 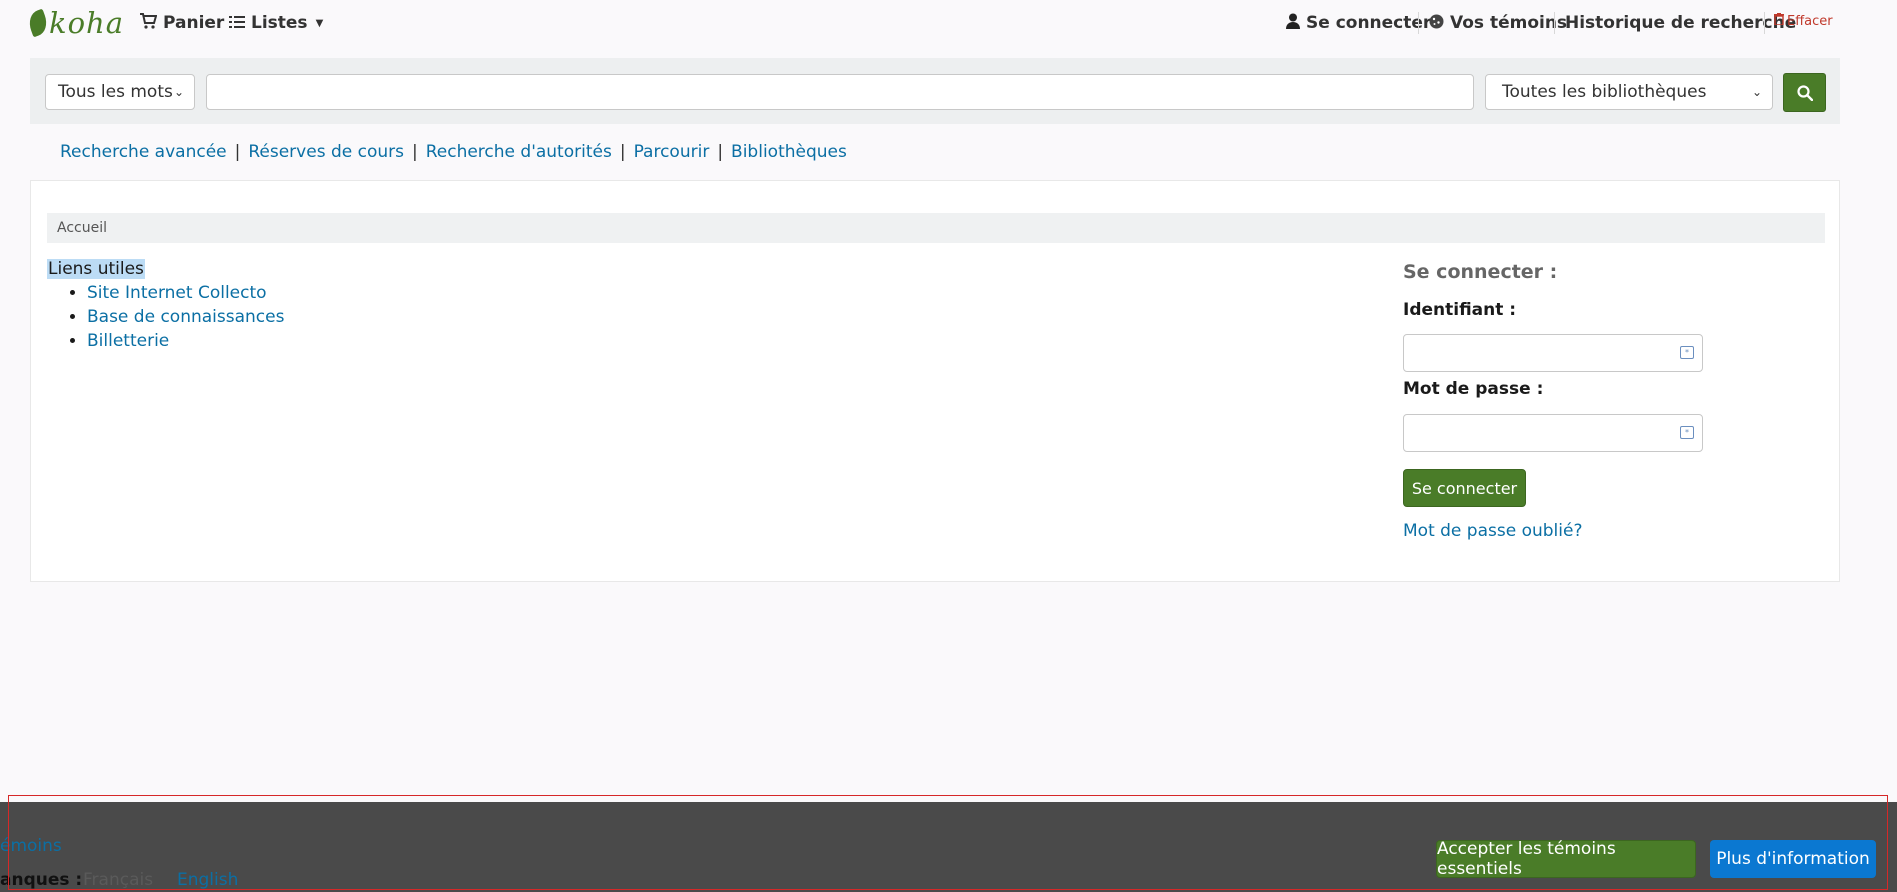 I want to click on list-item: Billetterie, so click(x=185, y=341).